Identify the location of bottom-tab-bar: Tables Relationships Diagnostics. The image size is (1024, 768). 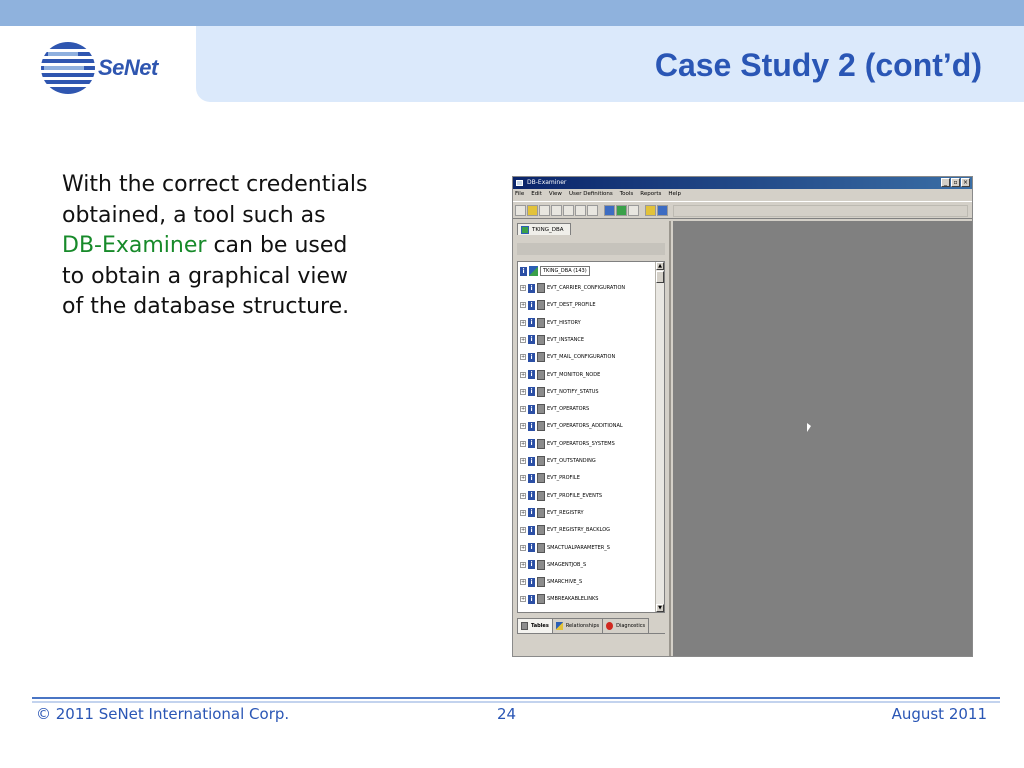
(591, 626).